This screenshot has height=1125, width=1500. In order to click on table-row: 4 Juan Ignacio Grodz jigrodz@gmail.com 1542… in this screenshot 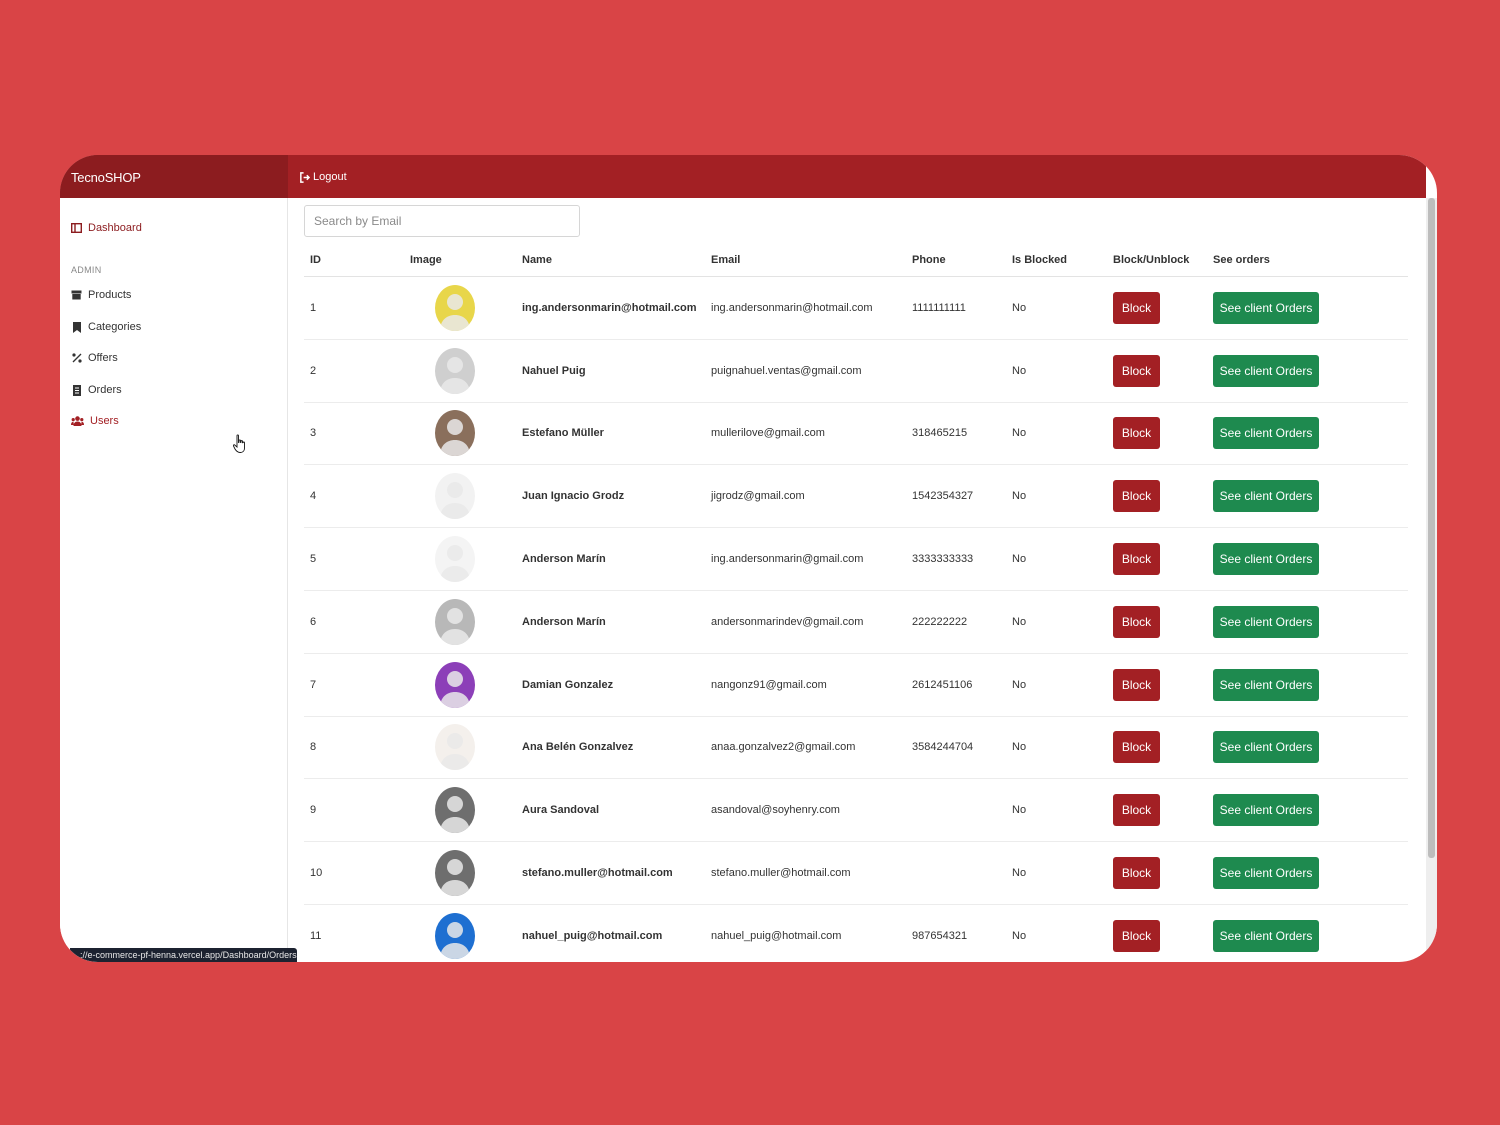, I will do `click(856, 497)`.